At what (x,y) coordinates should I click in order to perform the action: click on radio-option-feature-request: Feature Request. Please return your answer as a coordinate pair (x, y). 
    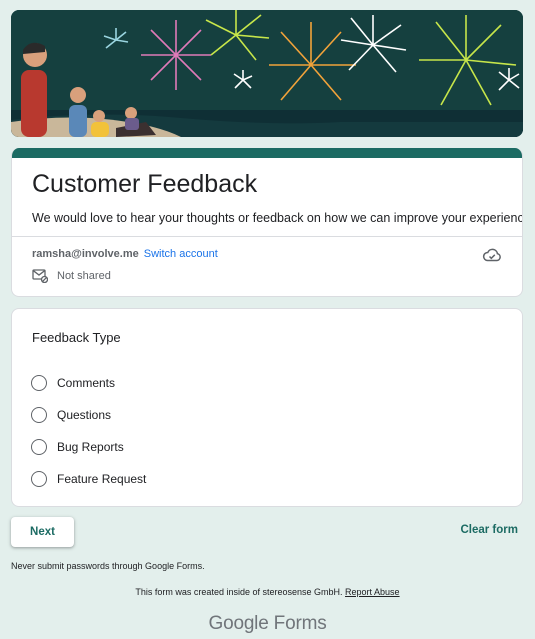
    Looking at the image, I should click on (88, 479).